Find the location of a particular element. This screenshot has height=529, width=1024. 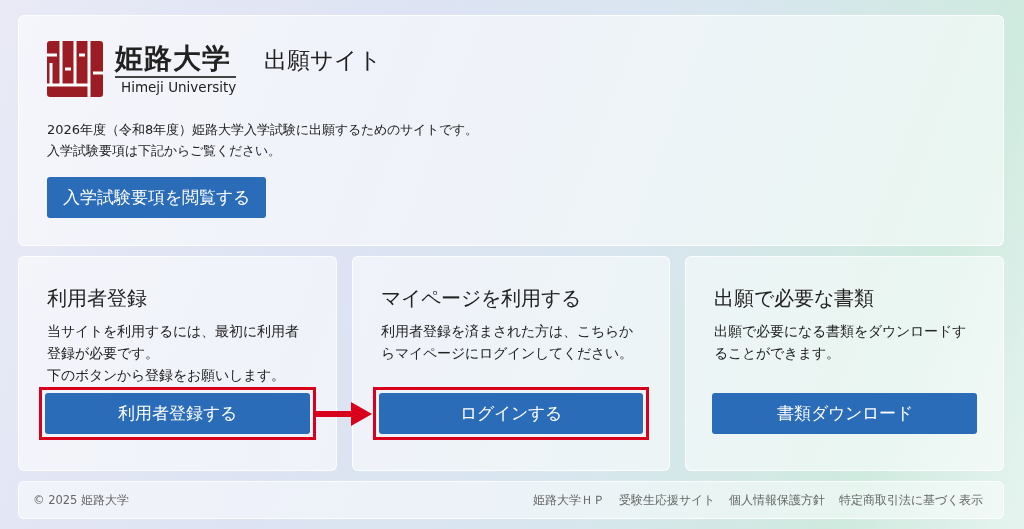

card-description: 出願で必要になる書類をダウンロードすることができます。 is located at coordinates (841, 342).